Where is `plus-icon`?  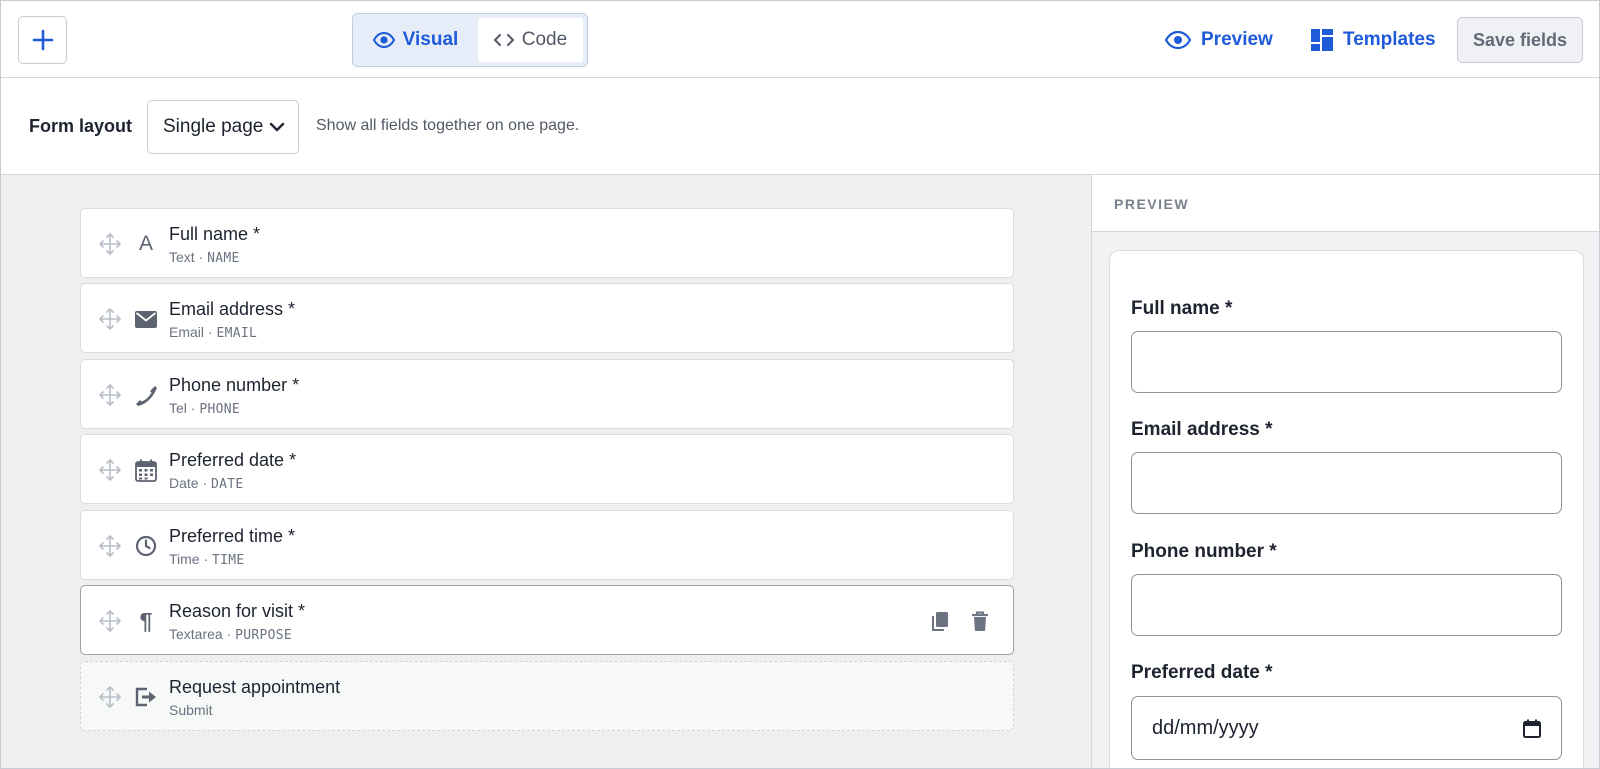
plus-icon is located at coordinates (42, 40).